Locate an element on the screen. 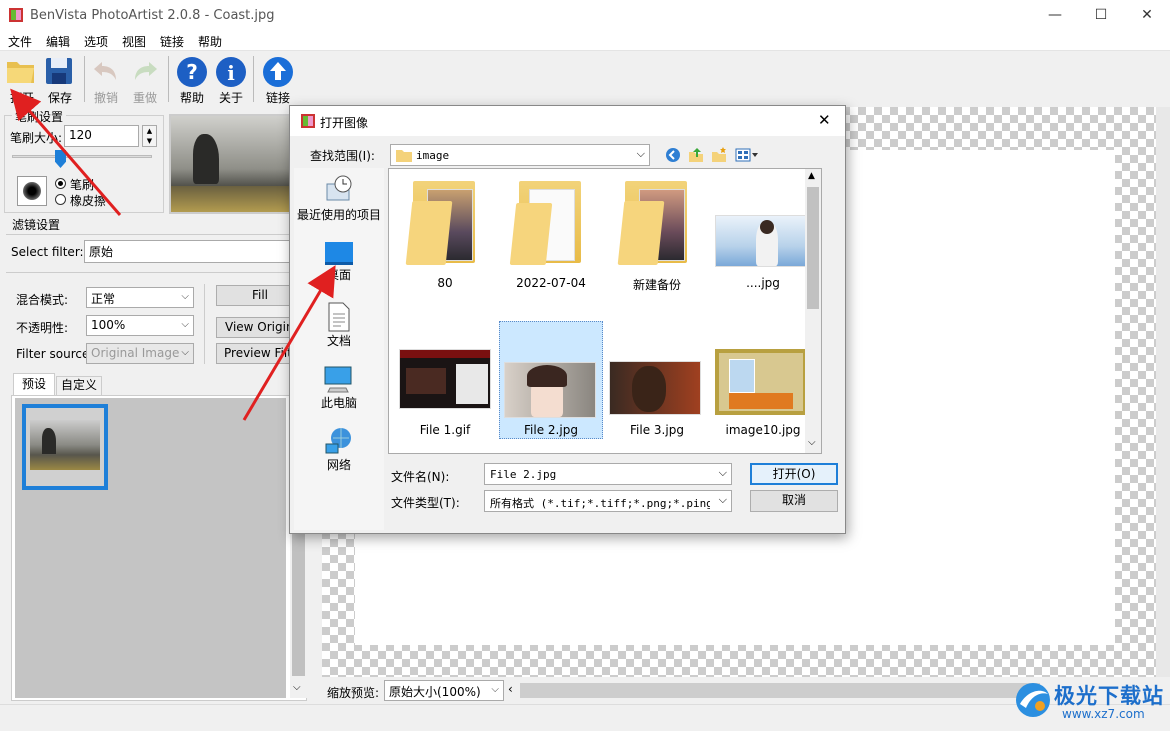 The image size is (1170, 731). arrow-to-open is located at coordinates (66, 152).